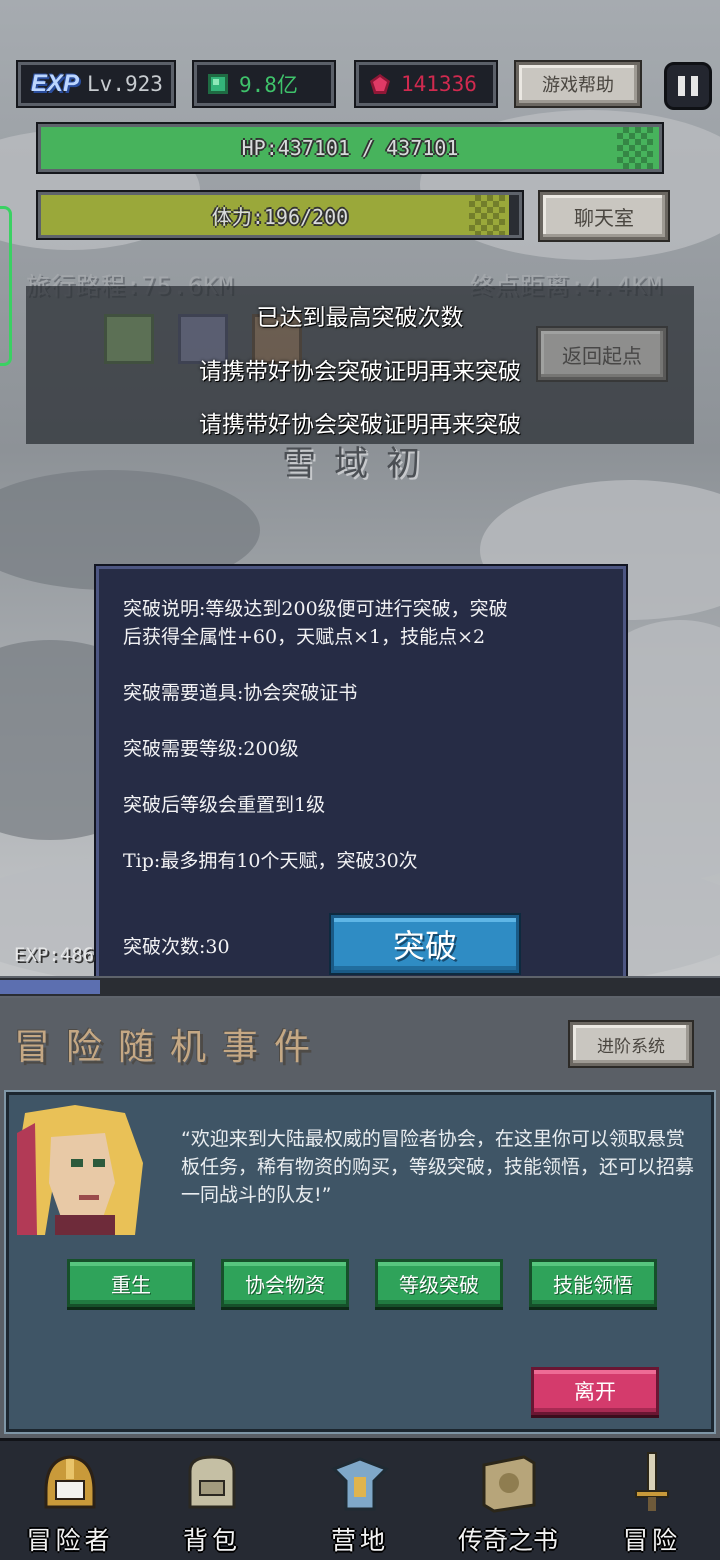 The width and height of the screenshot is (720, 1560). Describe the element at coordinates (70, 1540) in the screenshot. I see `nav-label: 冒险者` at that location.